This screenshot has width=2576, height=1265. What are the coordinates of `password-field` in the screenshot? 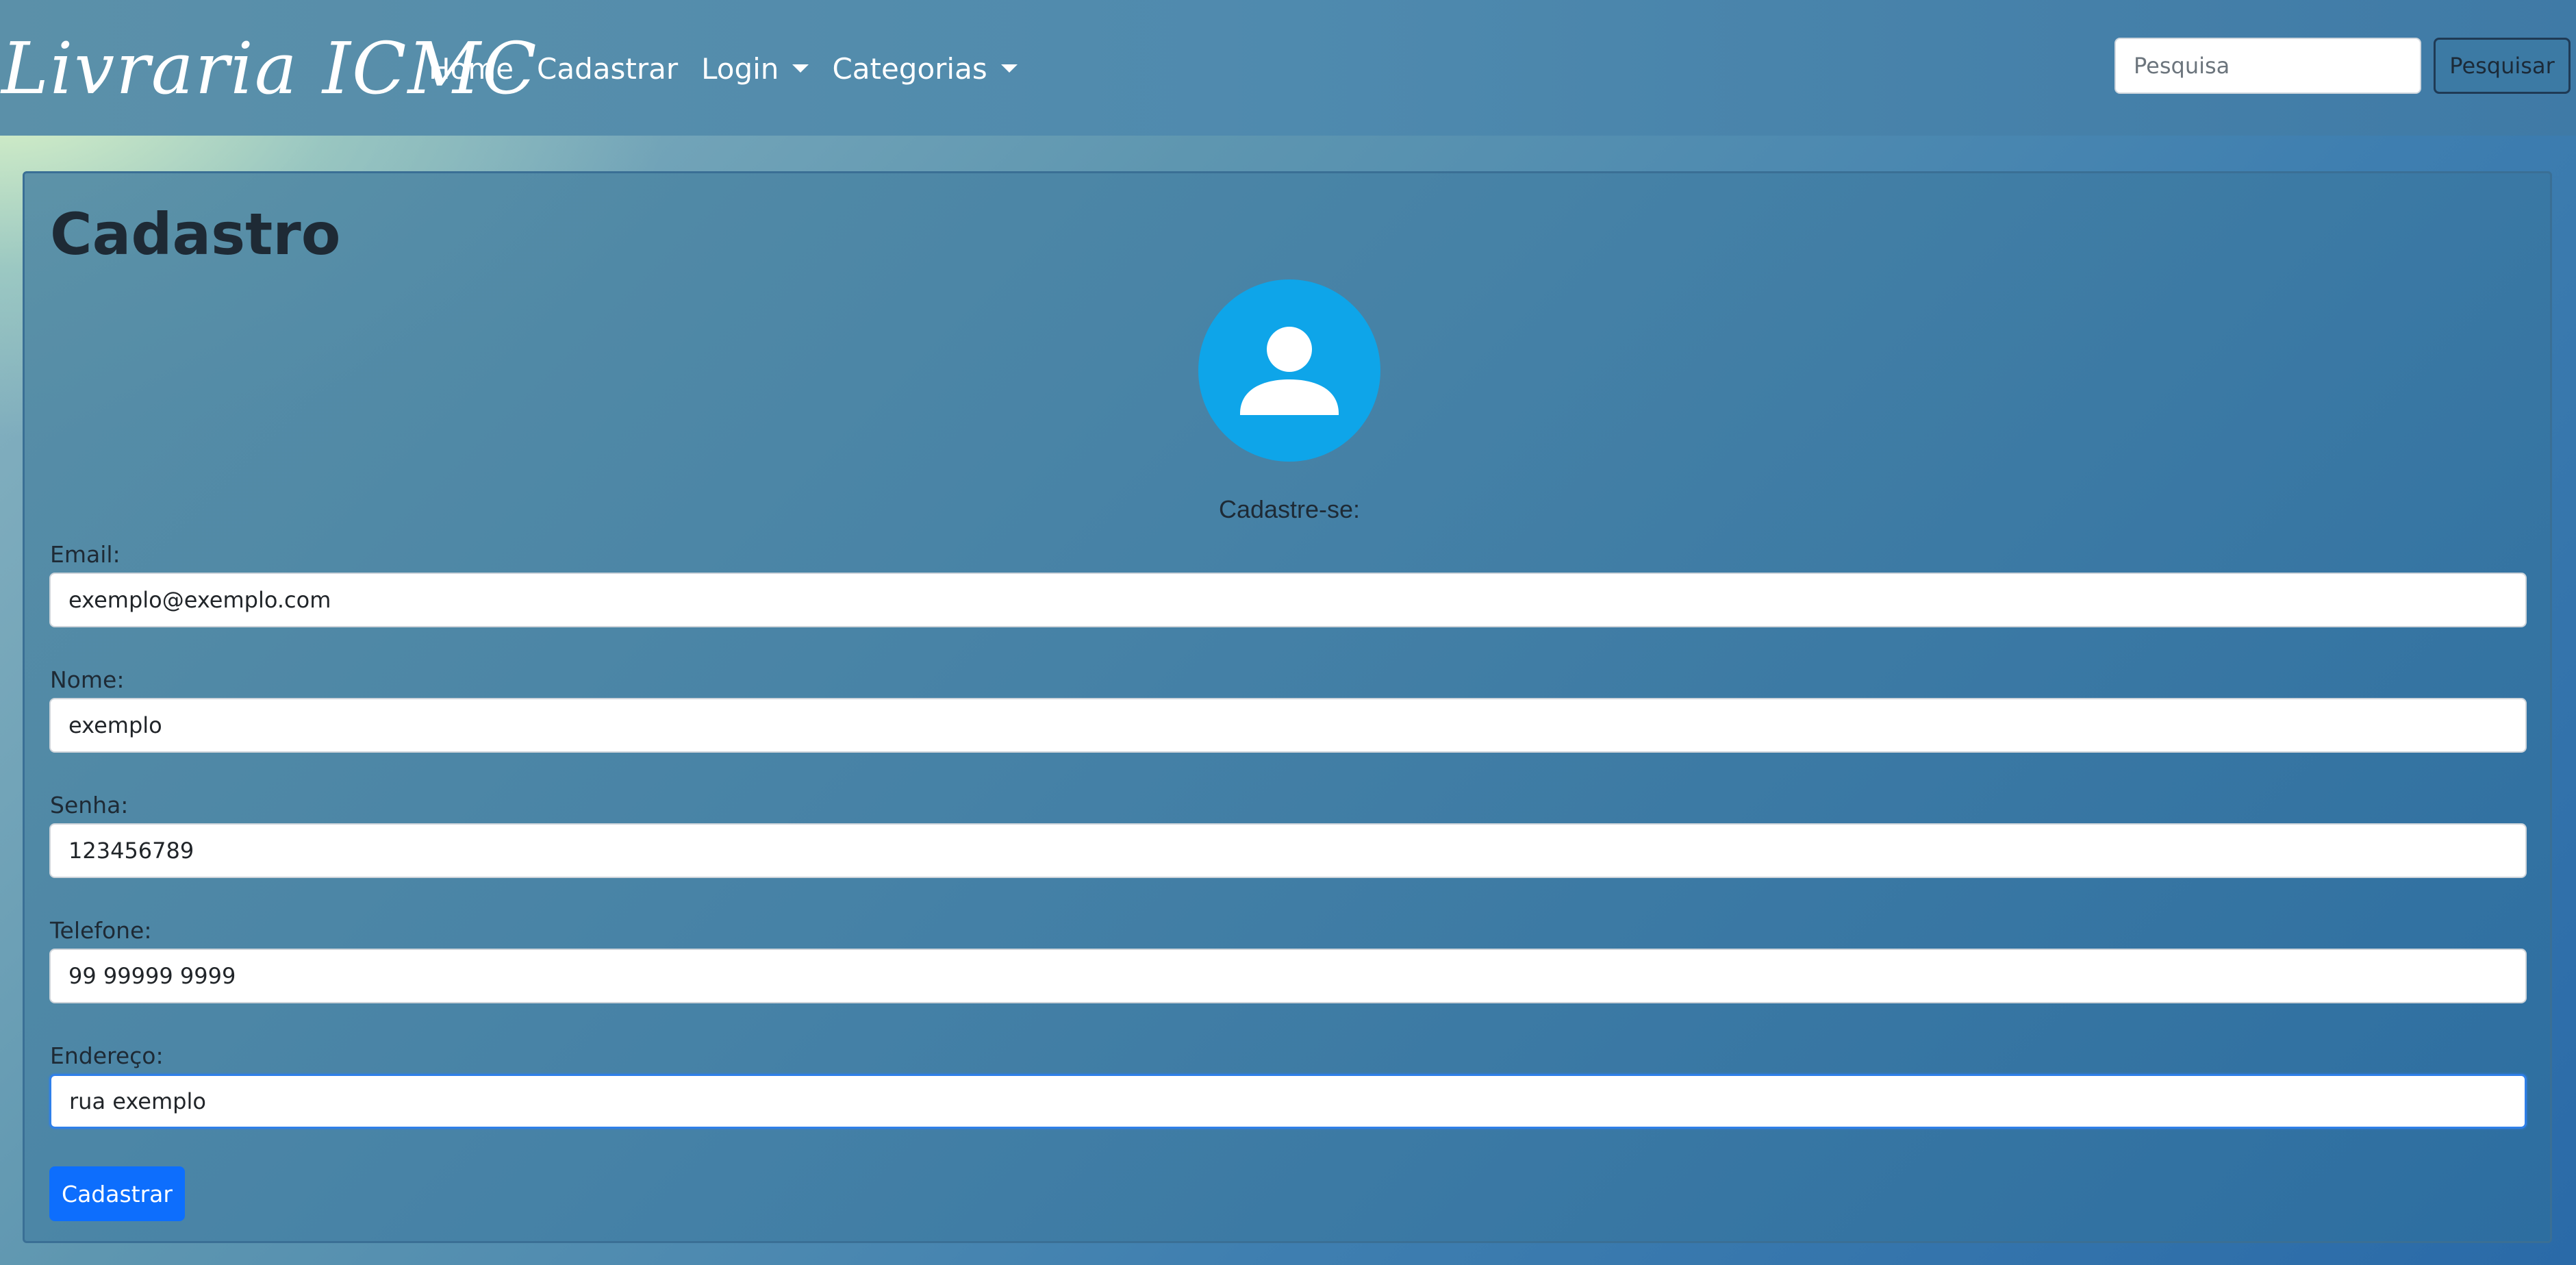 It's located at (1288, 850).